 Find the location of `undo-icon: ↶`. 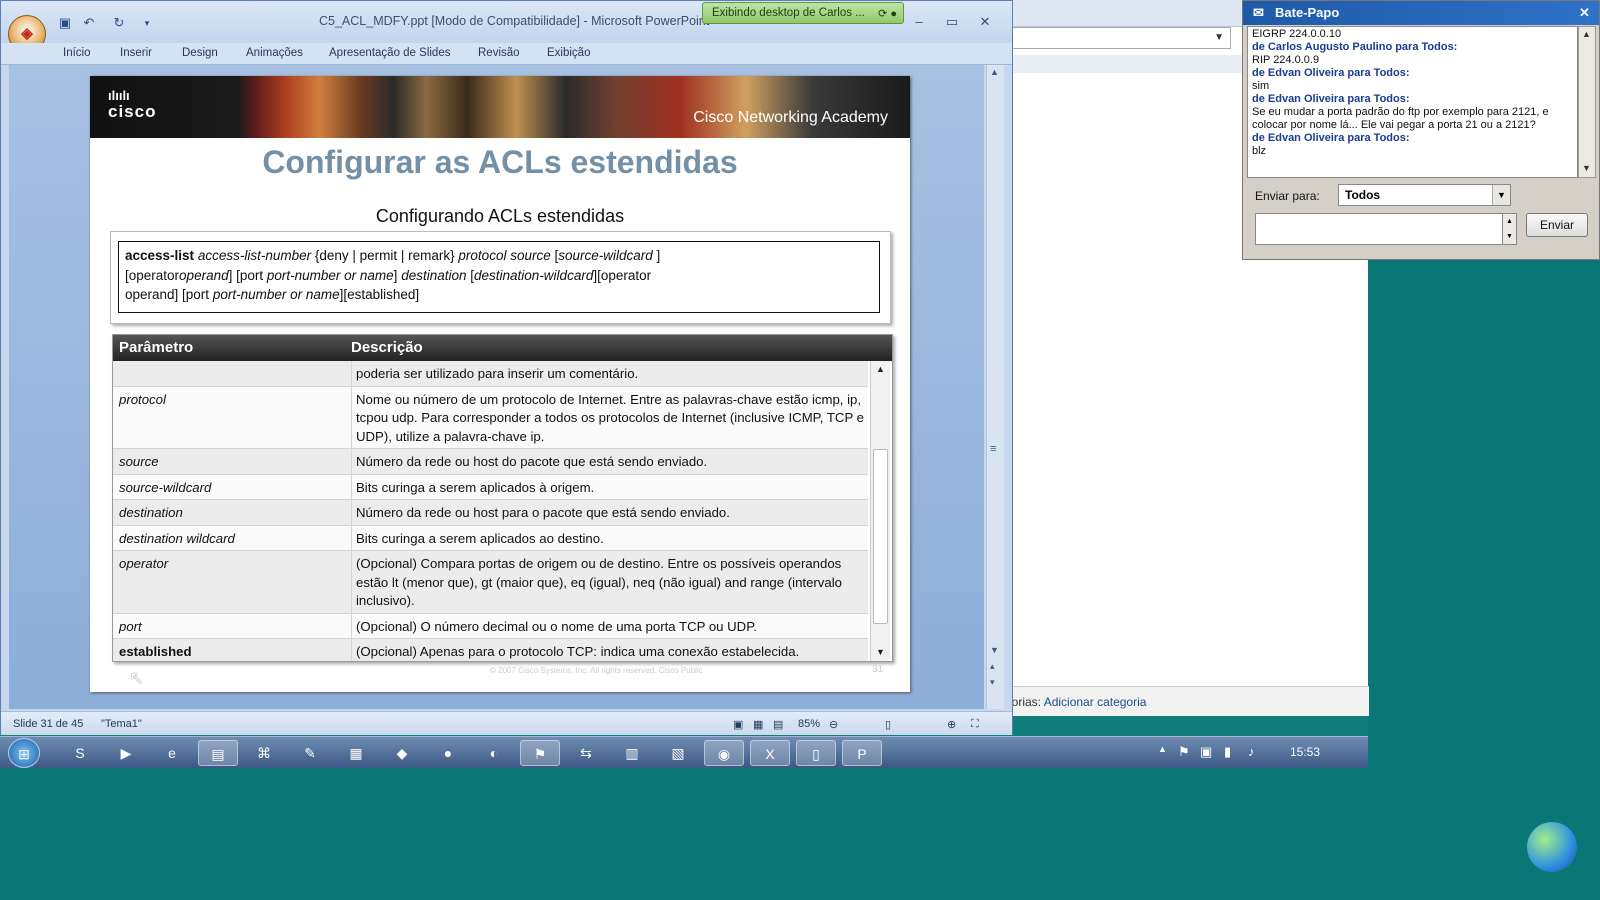

undo-icon: ↶ is located at coordinates (89, 23).